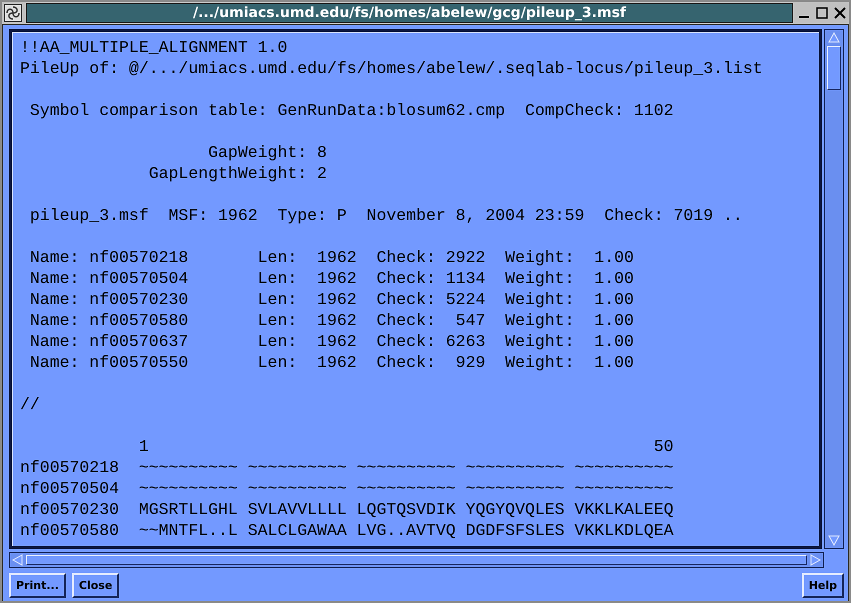 The width and height of the screenshot is (851, 603). What do you see at coordinates (331, 320) in the screenshot?
I see `text-line: Name: nf00570580 Len: 1962 Check: 547 Weight: 1.00` at bounding box center [331, 320].